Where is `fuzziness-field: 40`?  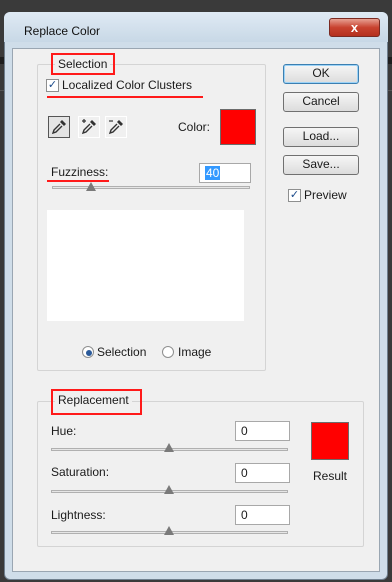 fuzziness-field: 40 is located at coordinates (225, 173).